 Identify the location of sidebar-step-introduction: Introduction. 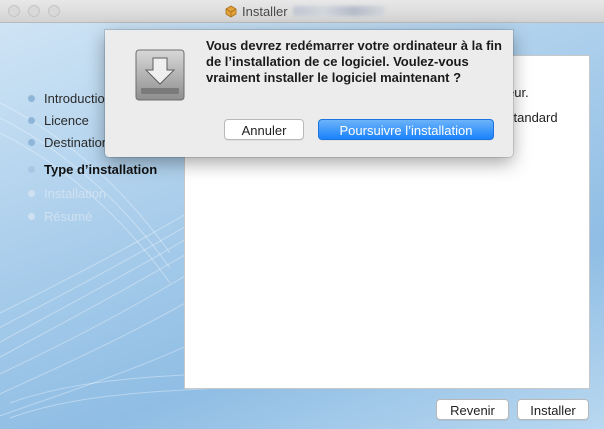
(70, 98).